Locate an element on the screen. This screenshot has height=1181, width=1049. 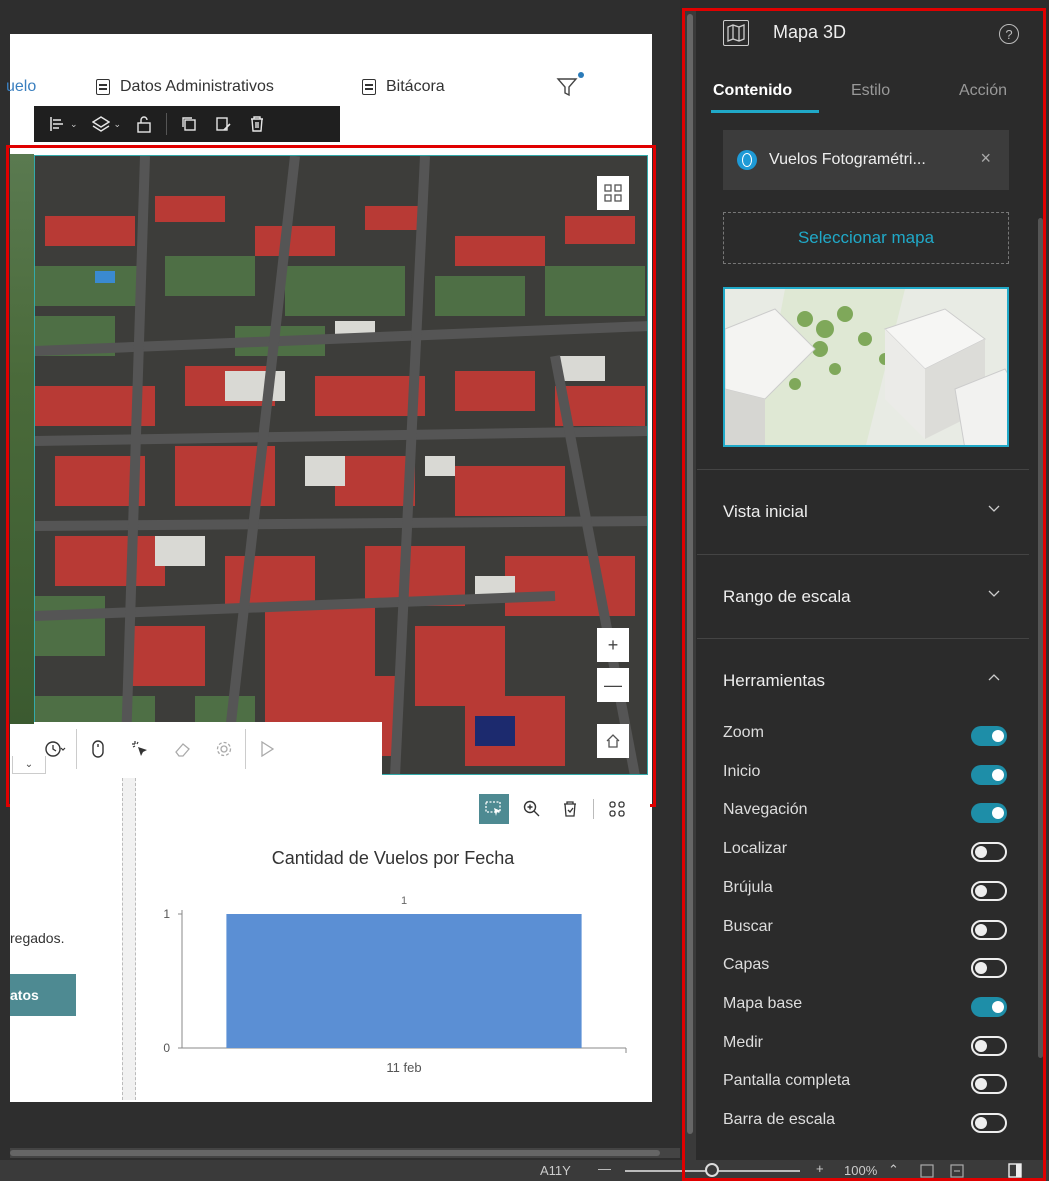
select-icon is located at coordinates (140, 749).